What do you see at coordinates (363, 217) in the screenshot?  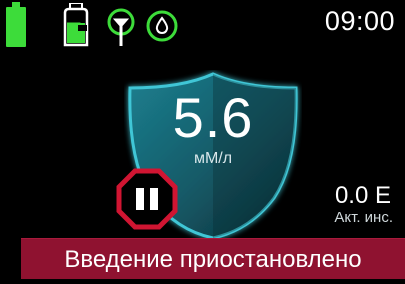 I see `active-insulin-label: Акт. инс.` at bounding box center [363, 217].